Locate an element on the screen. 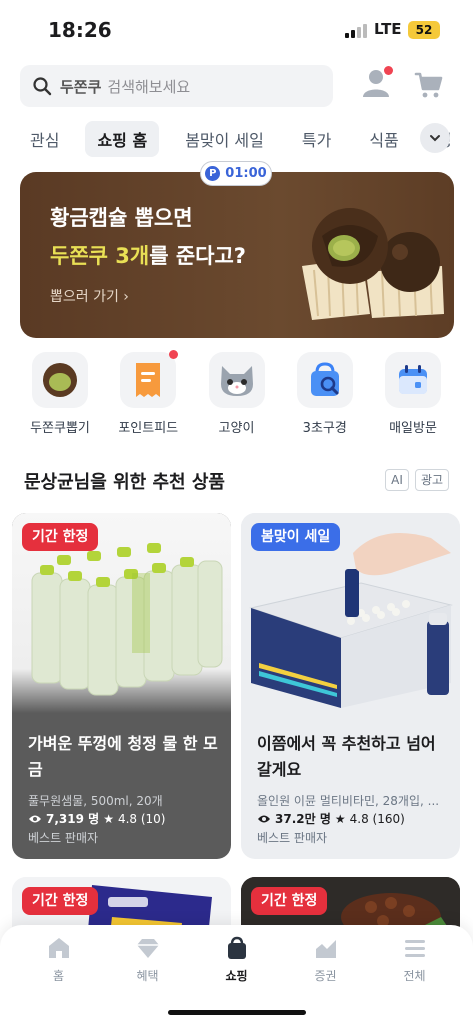 The width and height of the screenshot is (473, 1024). point-icon: P is located at coordinates (213, 173).